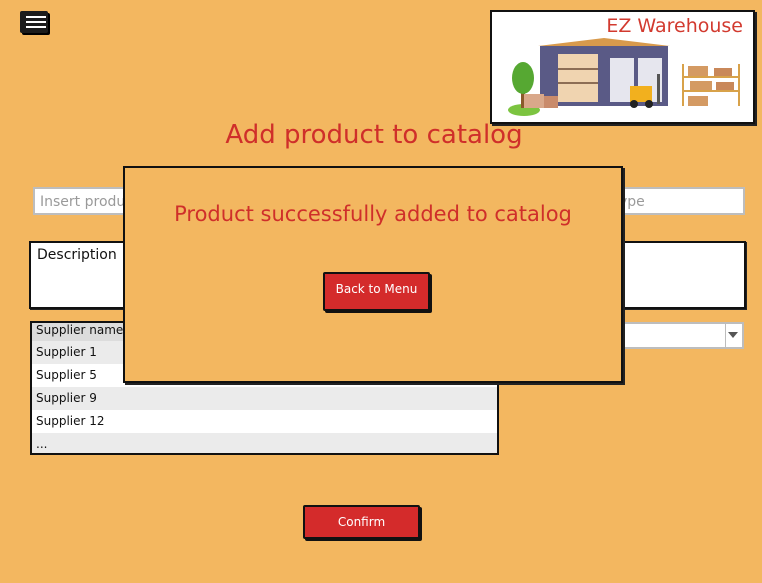 Image resolution: width=762 pixels, height=583 pixels. Describe the element at coordinates (264, 421) in the screenshot. I see `table-row: Supplier 12` at that location.